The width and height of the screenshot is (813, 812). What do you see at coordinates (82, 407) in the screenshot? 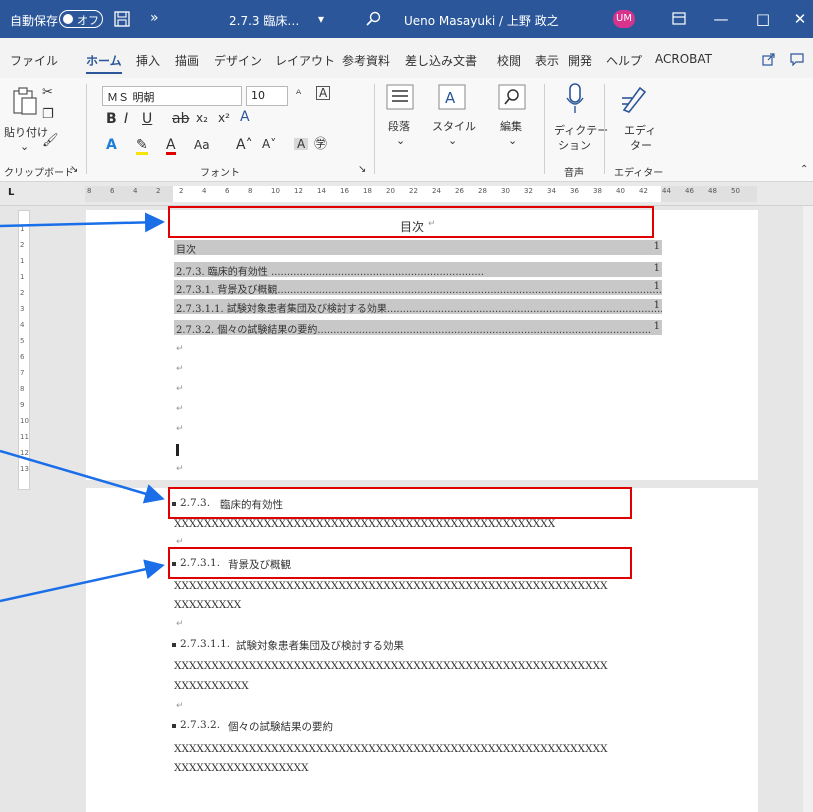
I see `annotation-arrows` at bounding box center [82, 407].